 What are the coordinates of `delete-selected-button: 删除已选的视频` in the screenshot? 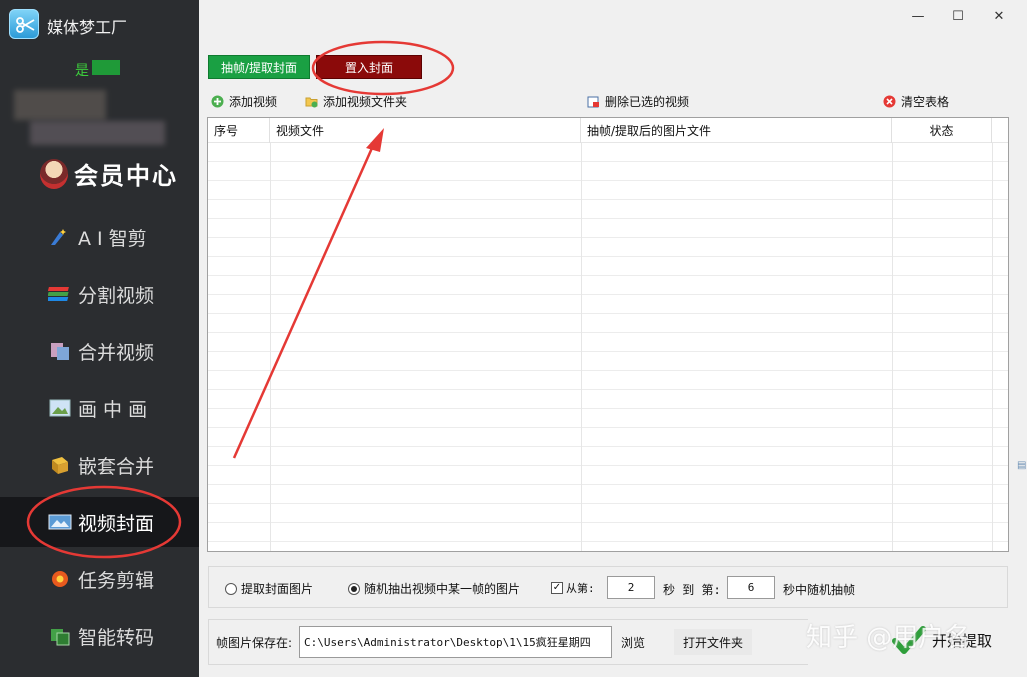 It's located at (638, 101).